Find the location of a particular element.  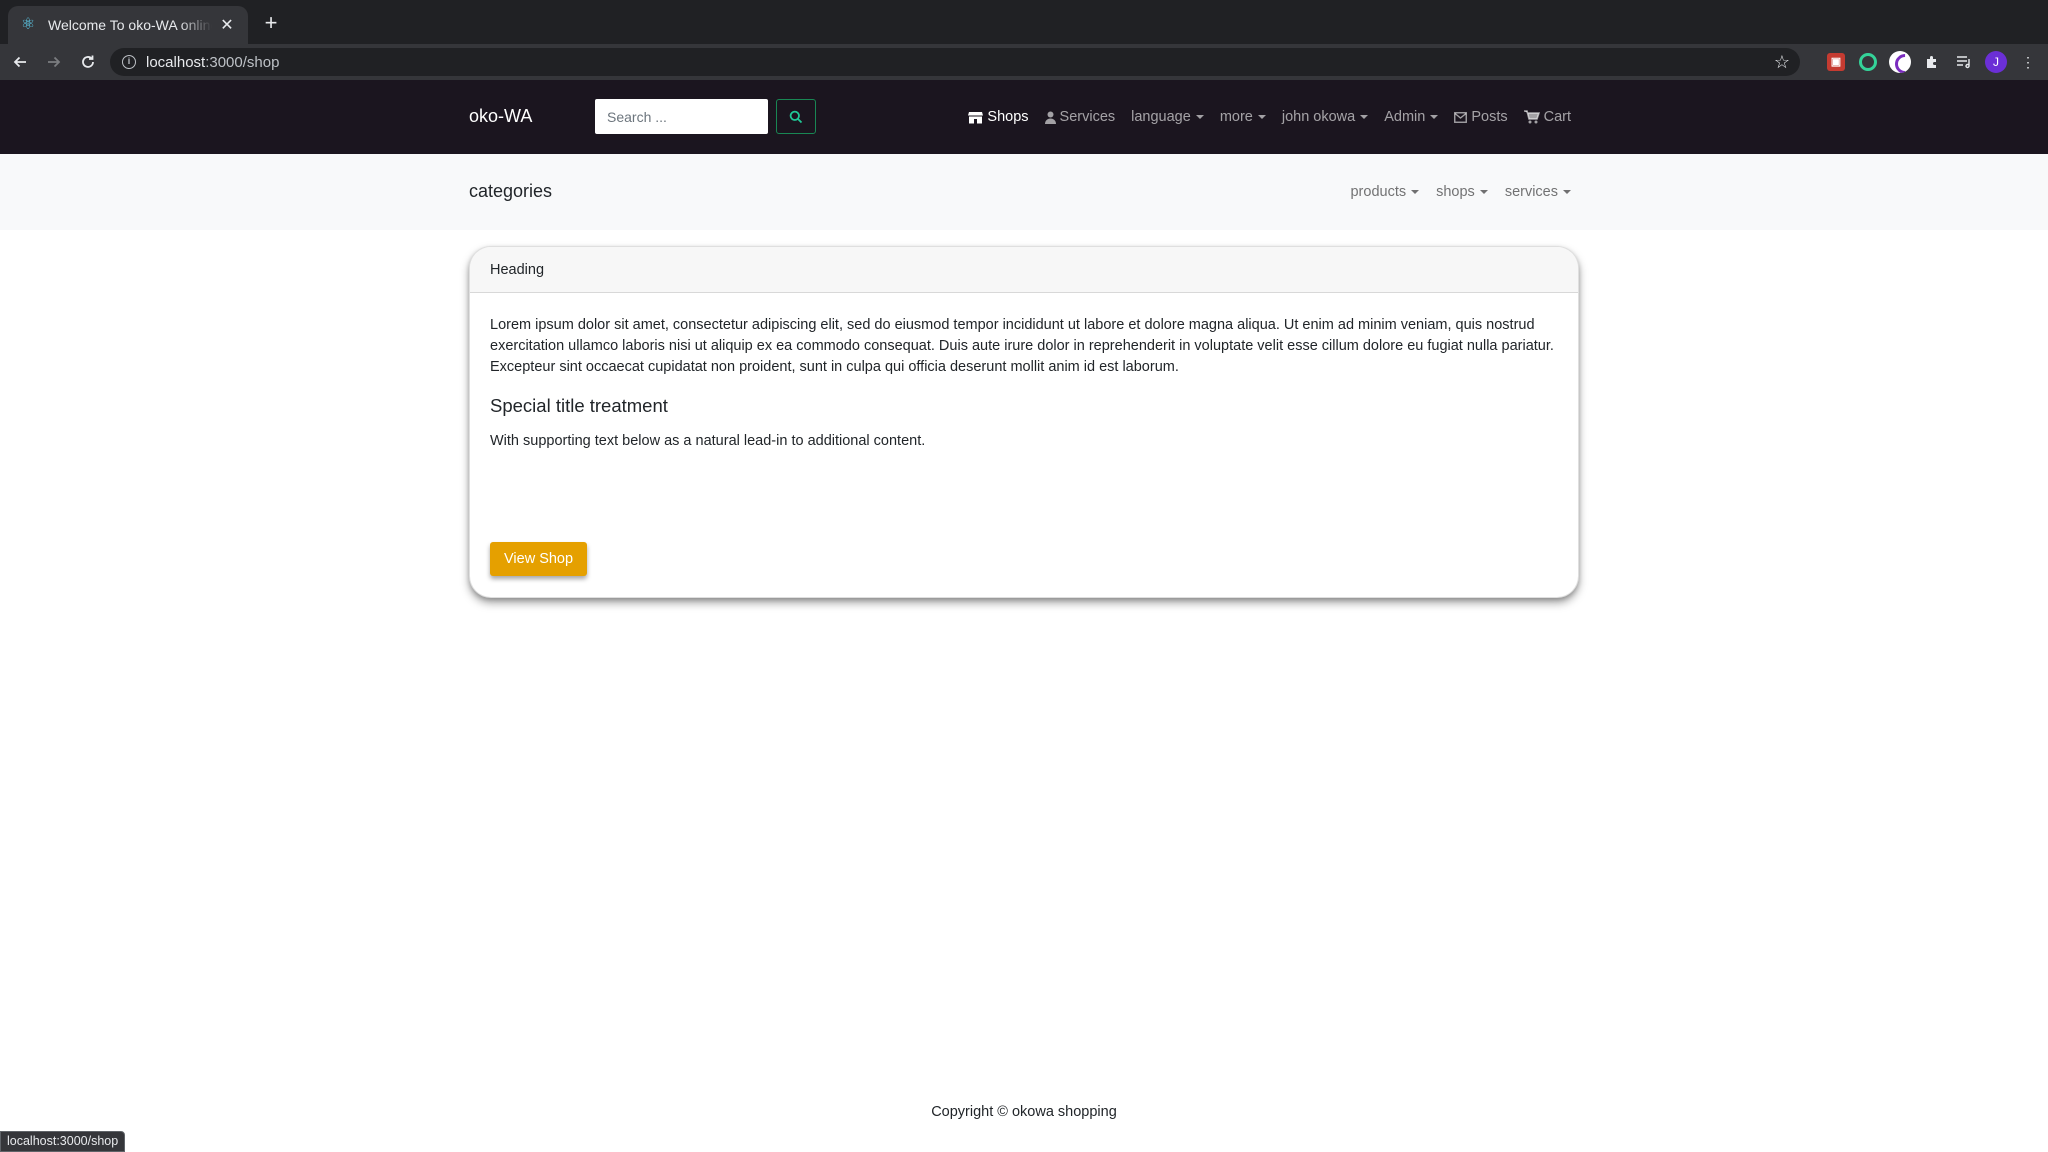

info-icon: i is located at coordinates (129, 62).